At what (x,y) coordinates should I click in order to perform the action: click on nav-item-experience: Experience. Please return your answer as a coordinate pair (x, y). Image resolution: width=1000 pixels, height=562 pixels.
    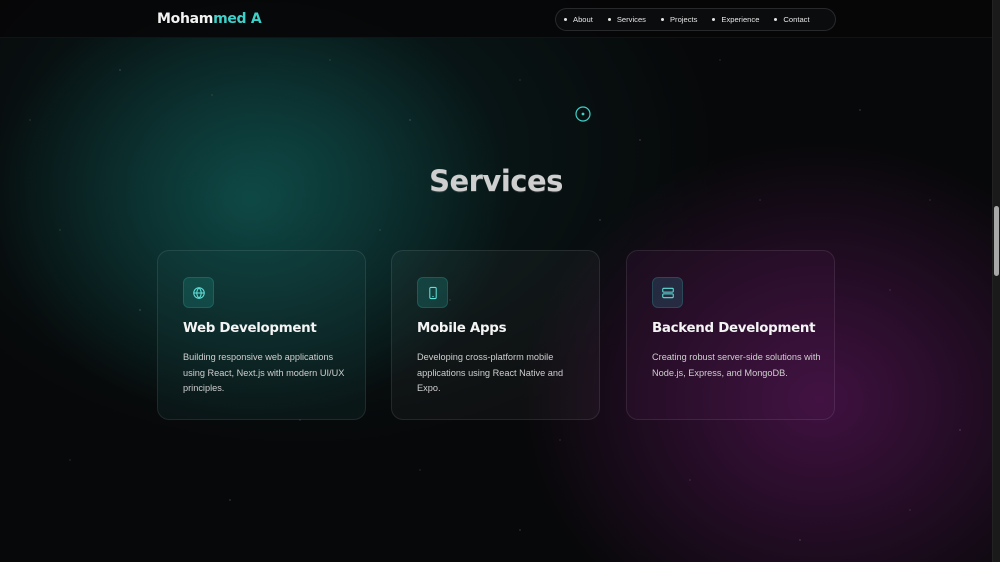
    Looking at the image, I should click on (735, 19).